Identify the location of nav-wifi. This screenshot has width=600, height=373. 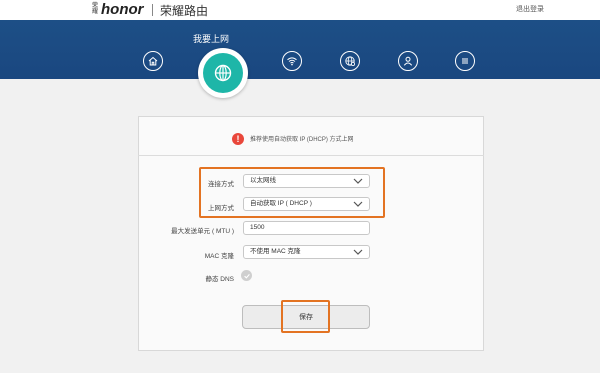
(292, 61).